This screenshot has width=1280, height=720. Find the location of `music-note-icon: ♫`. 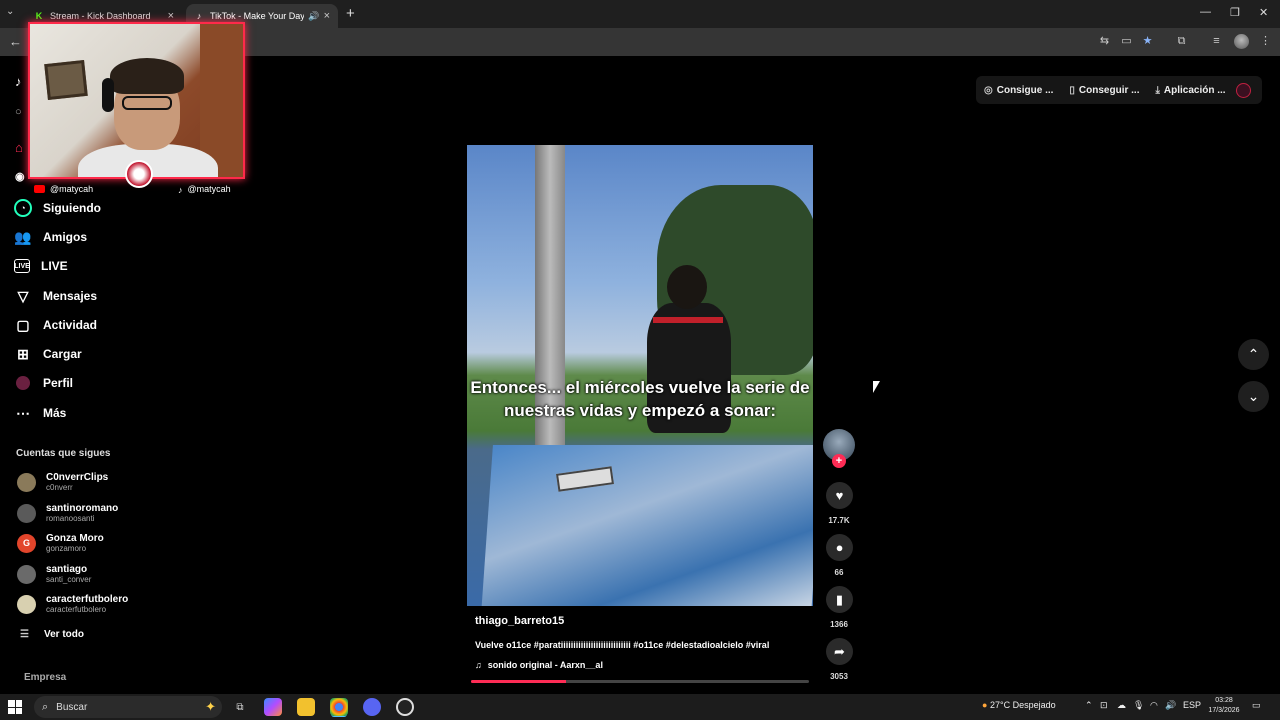

music-note-icon: ♫ is located at coordinates (478, 665).